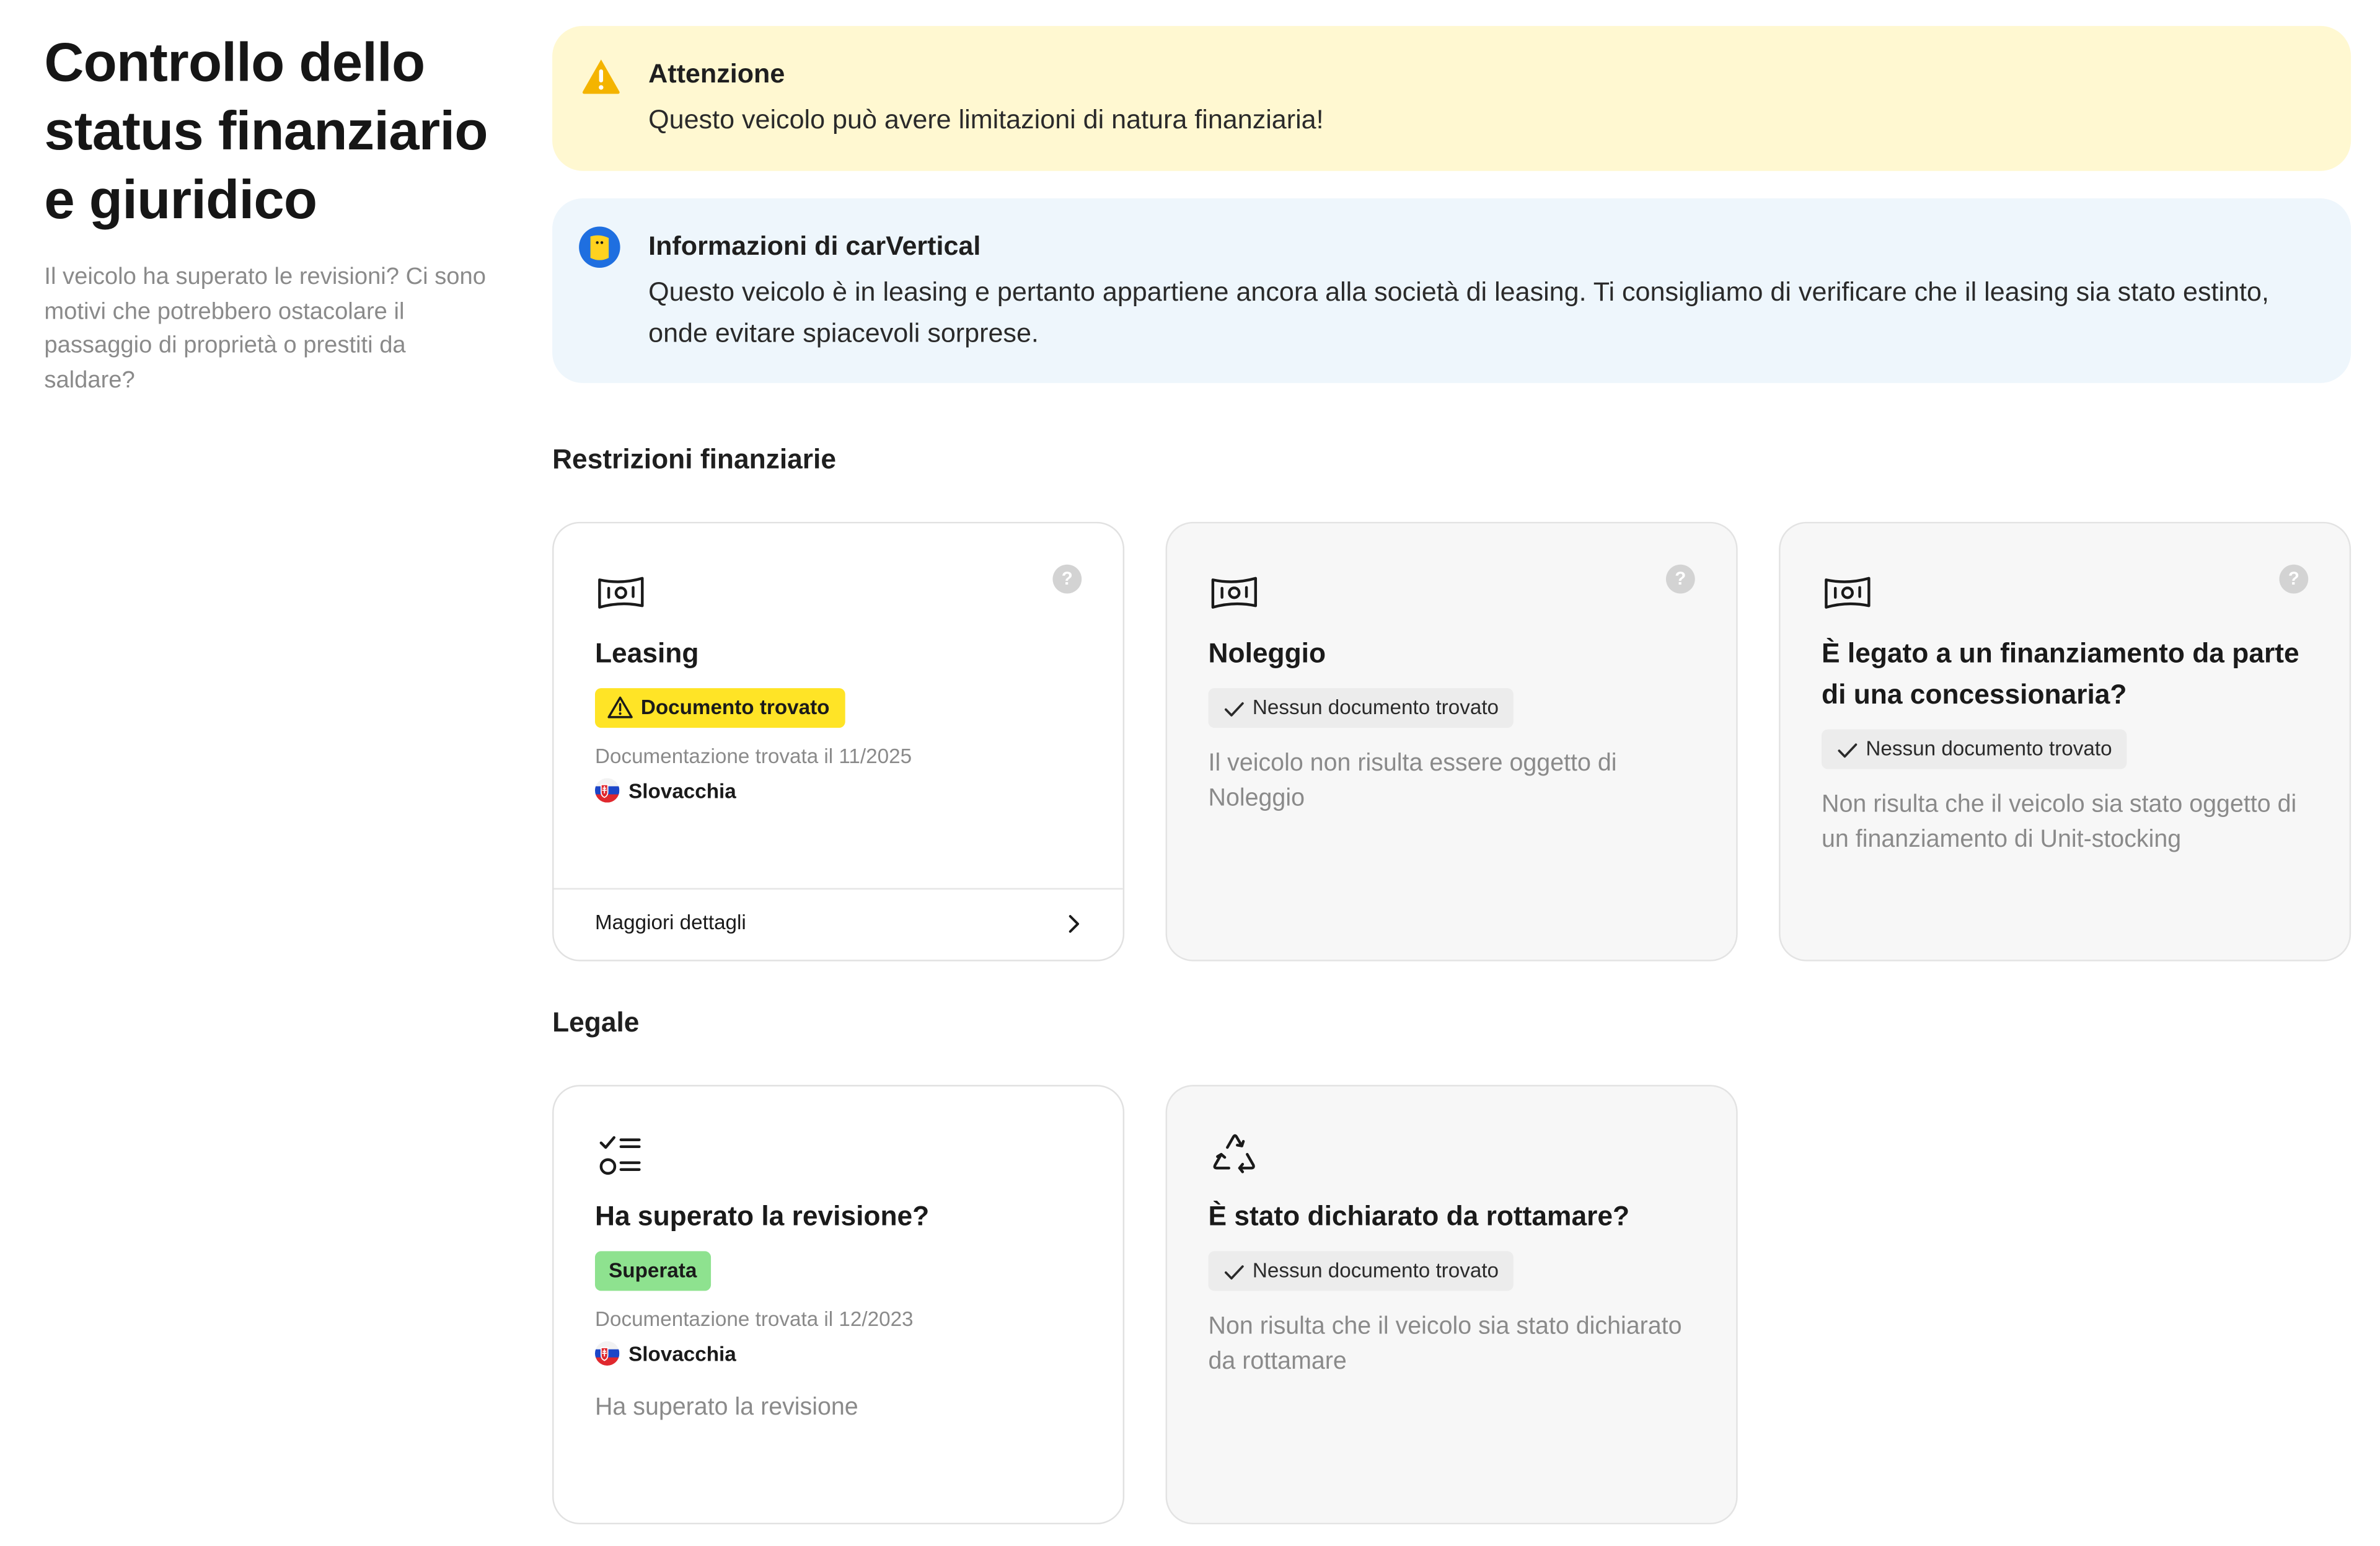 Image resolution: width=2380 pixels, height=1546 pixels. Describe the element at coordinates (753, 756) in the screenshot. I see `document-date: Documentazione trovata il 11/2025` at that location.